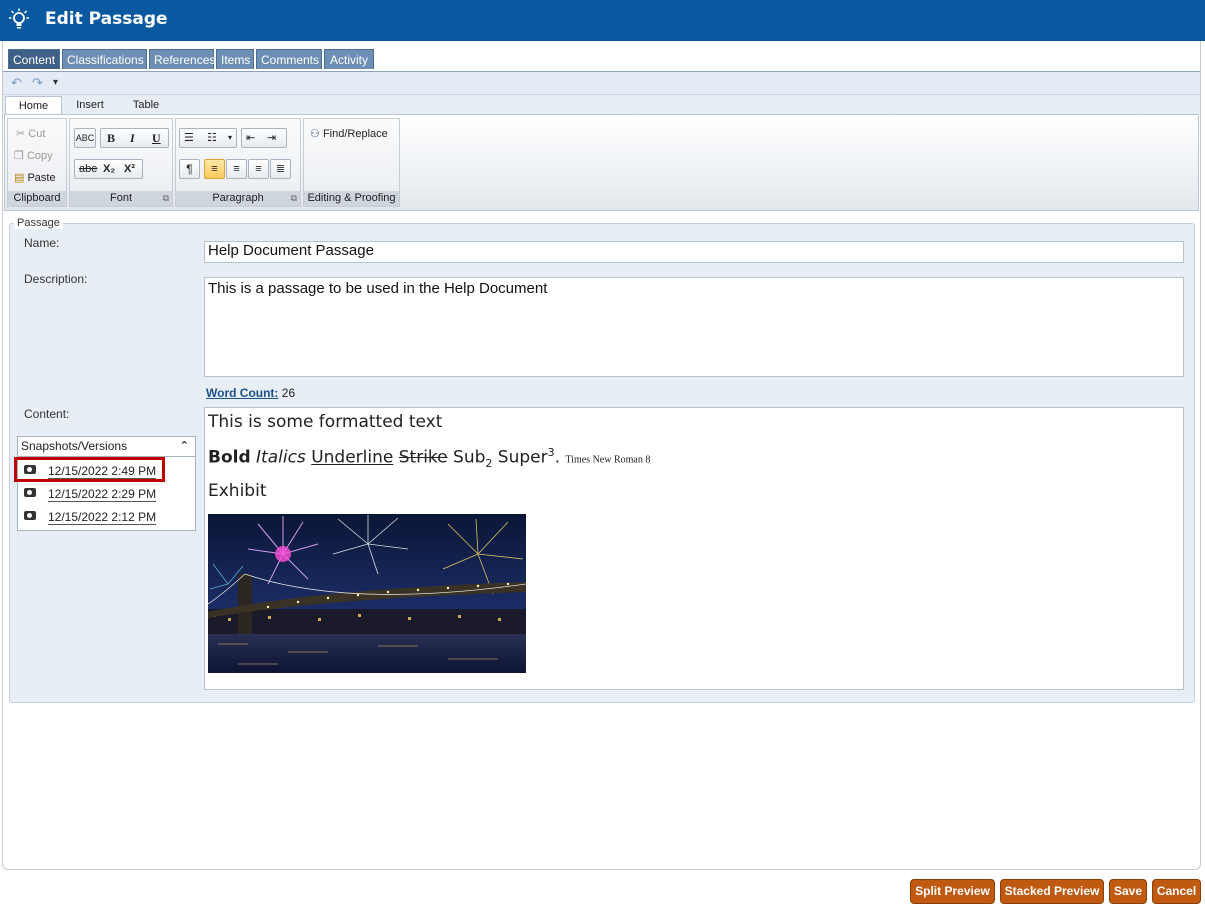 This screenshot has height=908, width=1205. What do you see at coordinates (423, 457) in the screenshot?
I see `strike-text: Strike` at bounding box center [423, 457].